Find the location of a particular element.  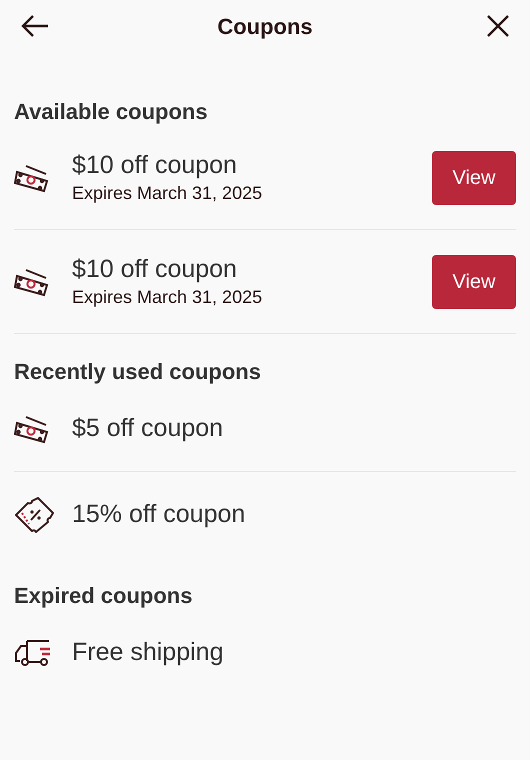

section-heading: Available coupons is located at coordinates (111, 112).